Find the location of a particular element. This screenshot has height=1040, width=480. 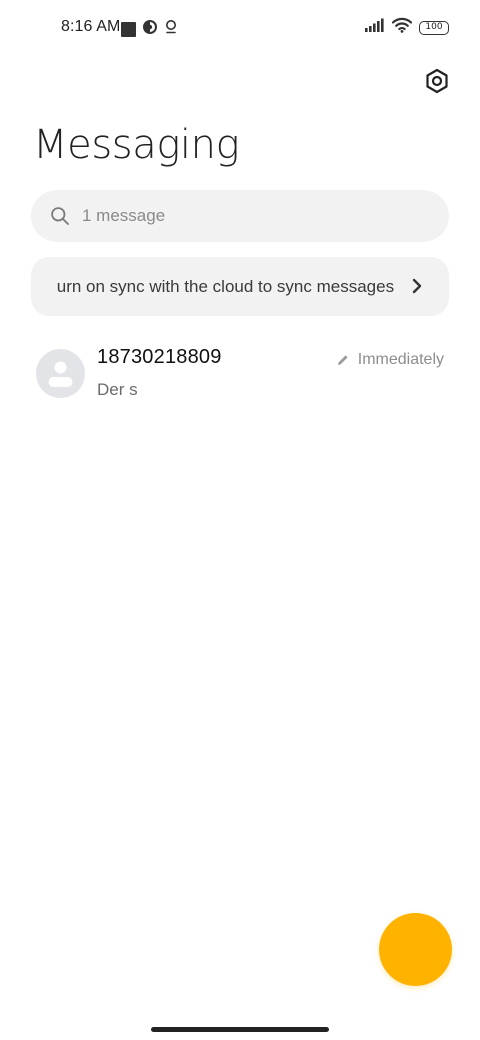

circle-app-icon is located at coordinates (150, 29).